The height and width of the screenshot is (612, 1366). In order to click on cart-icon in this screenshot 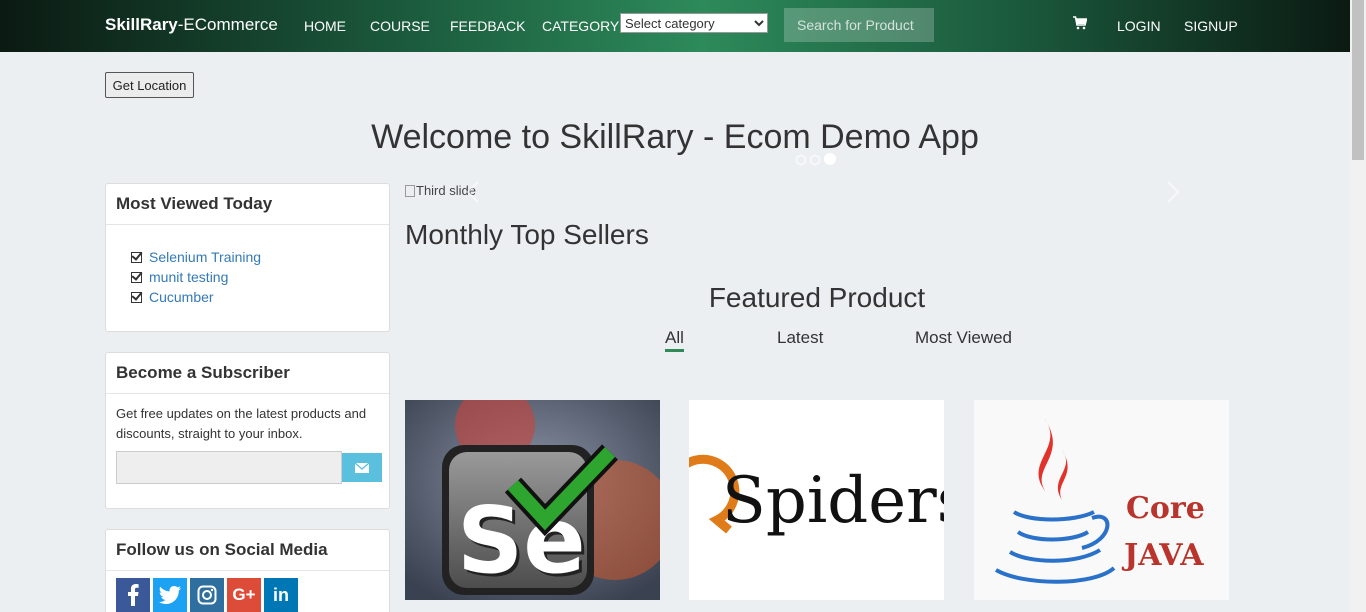, I will do `click(1080, 23)`.